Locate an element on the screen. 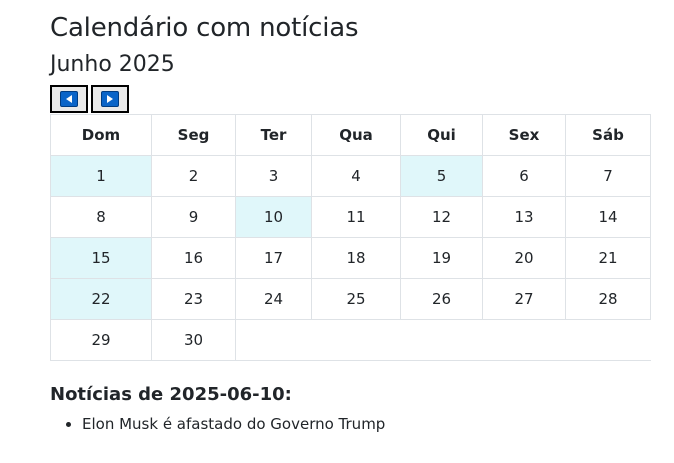 This screenshot has width=674, height=463. calendar-day-16: 16 is located at coordinates (193, 258).